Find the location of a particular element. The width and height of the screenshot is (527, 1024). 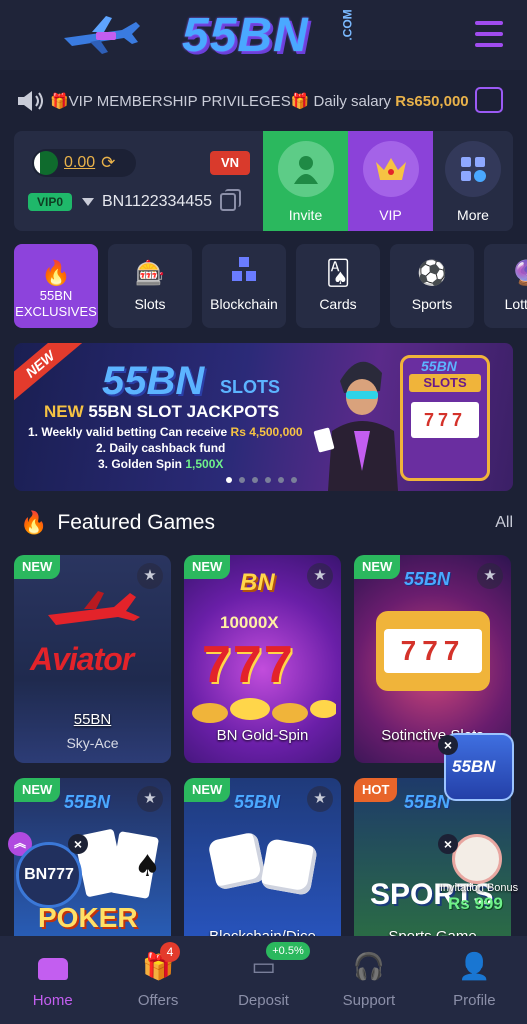

banner-line-3: 3. Golden Spin 1,500X is located at coordinates (160, 464).